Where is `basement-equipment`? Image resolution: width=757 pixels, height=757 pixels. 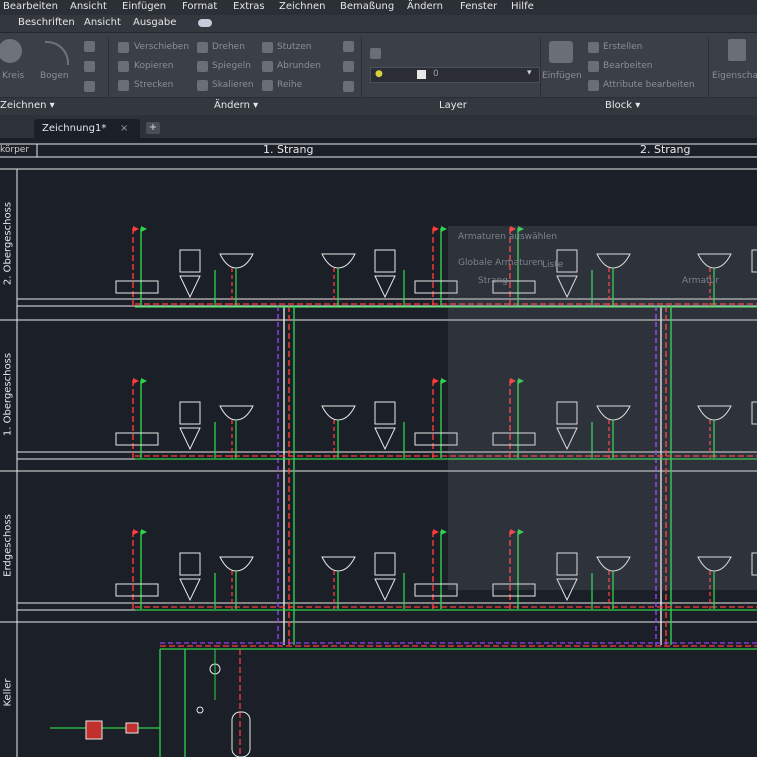 basement-equipment is located at coordinates (150, 703).